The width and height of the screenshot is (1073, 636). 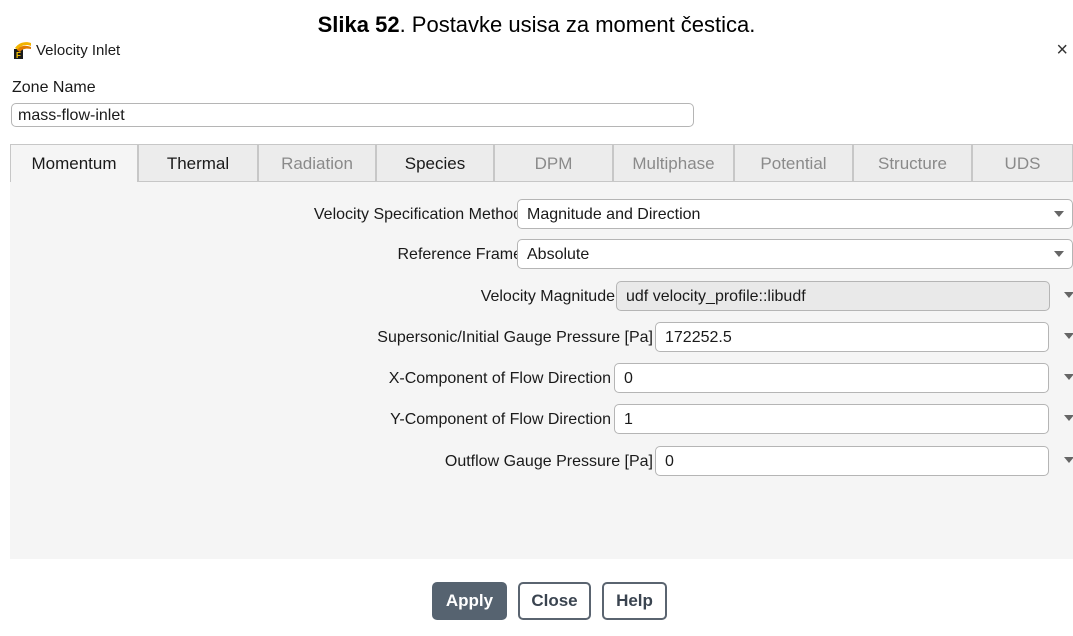 I want to click on close-button: Close, so click(x=554, y=601).